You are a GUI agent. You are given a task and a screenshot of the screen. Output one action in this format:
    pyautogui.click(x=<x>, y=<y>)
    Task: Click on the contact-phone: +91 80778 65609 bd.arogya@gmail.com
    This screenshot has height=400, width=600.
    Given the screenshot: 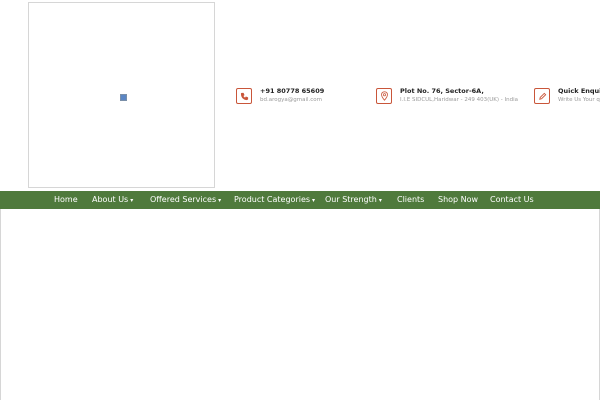 What is the action you would take?
    pyautogui.click(x=280, y=95)
    